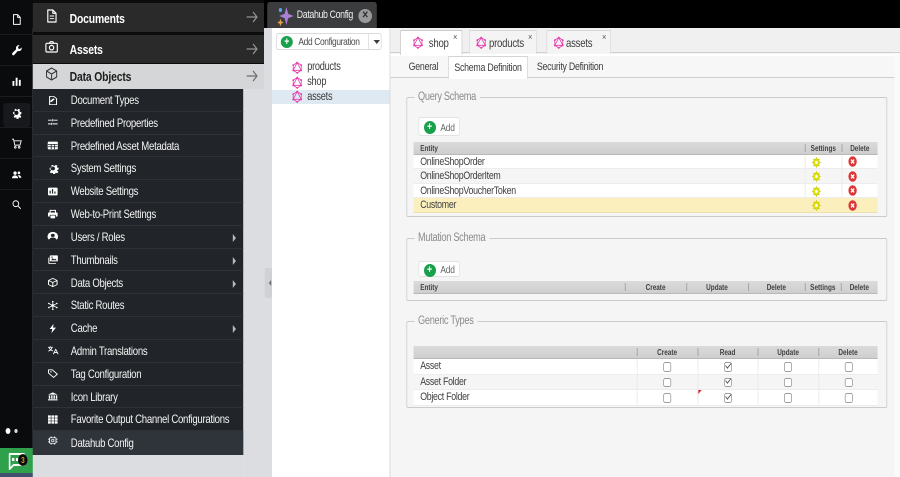 This screenshot has width=900, height=477. I want to click on svg-text: 3, so click(23, 460).